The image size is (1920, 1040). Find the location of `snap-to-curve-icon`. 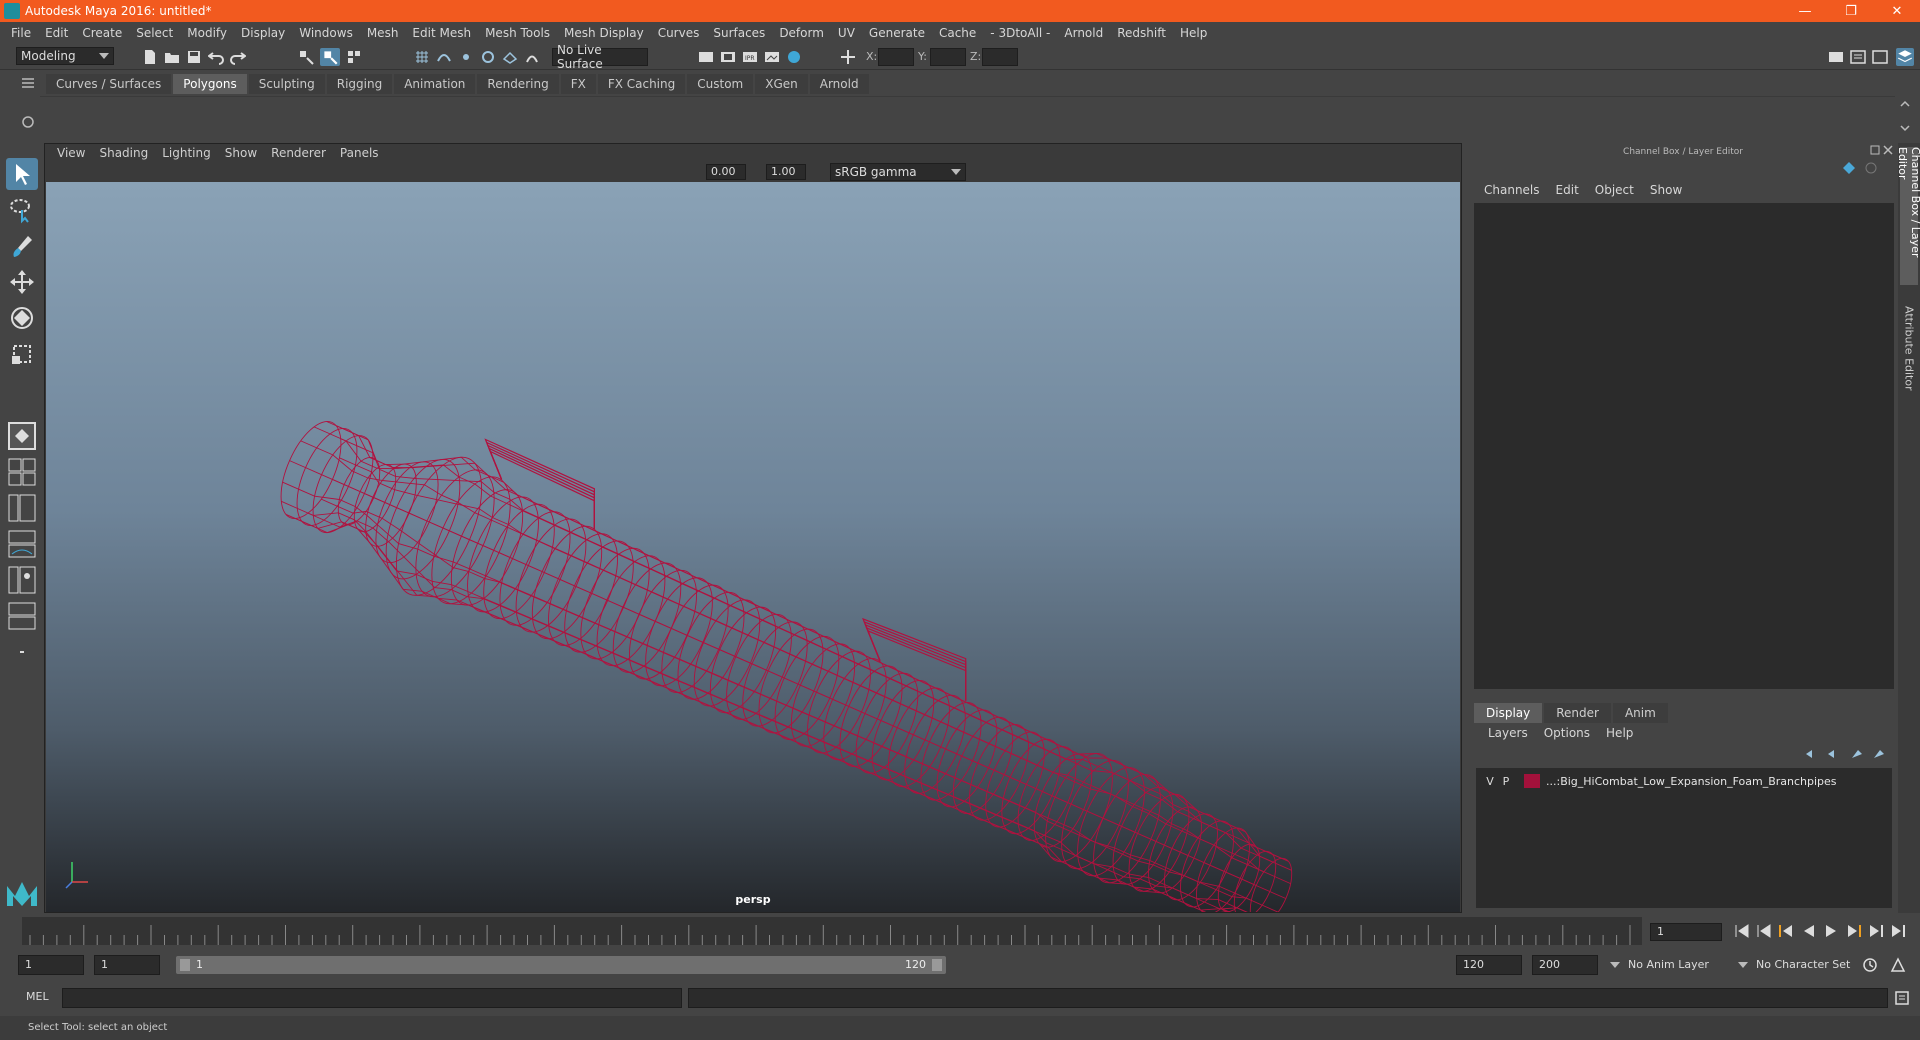

snap-to-curve-icon is located at coordinates (444, 57).